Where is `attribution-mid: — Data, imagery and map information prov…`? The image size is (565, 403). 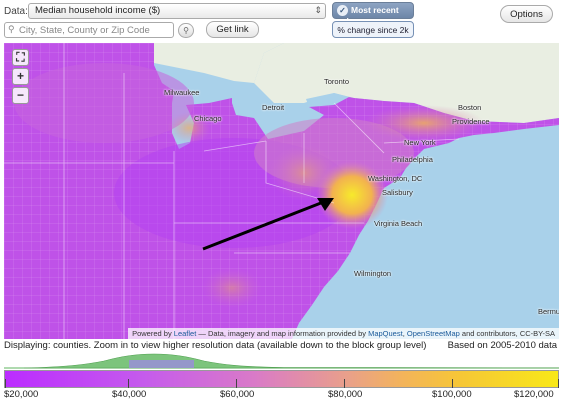 attribution-mid: — Data, imagery and map information prov… is located at coordinates (282, 333).